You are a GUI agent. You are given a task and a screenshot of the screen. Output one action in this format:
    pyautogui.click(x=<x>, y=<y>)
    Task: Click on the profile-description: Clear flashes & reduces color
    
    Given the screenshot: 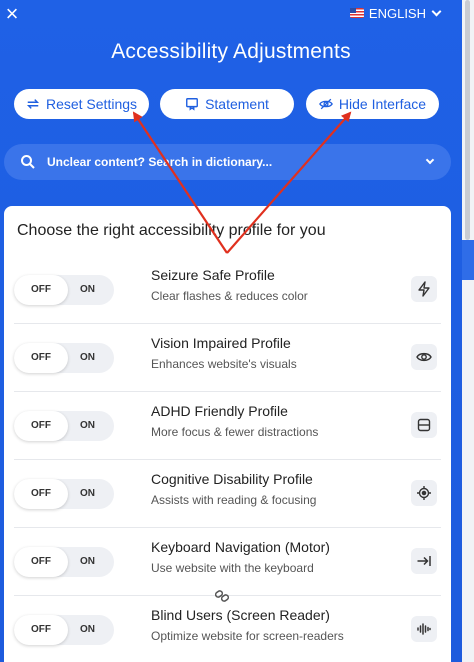 What is the action you would take?
    pyautogui.click(x=229, y=296)
    